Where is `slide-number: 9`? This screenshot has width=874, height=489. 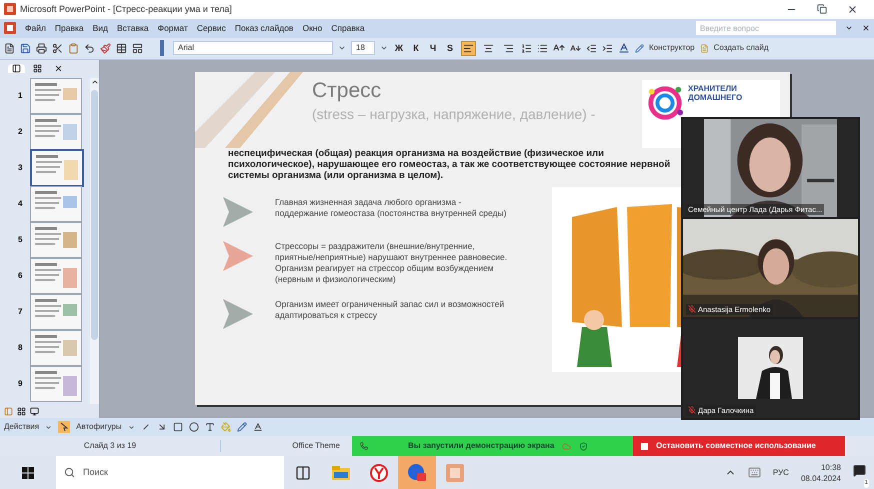
slide-number: 9 is located at coordinates (21, 384).